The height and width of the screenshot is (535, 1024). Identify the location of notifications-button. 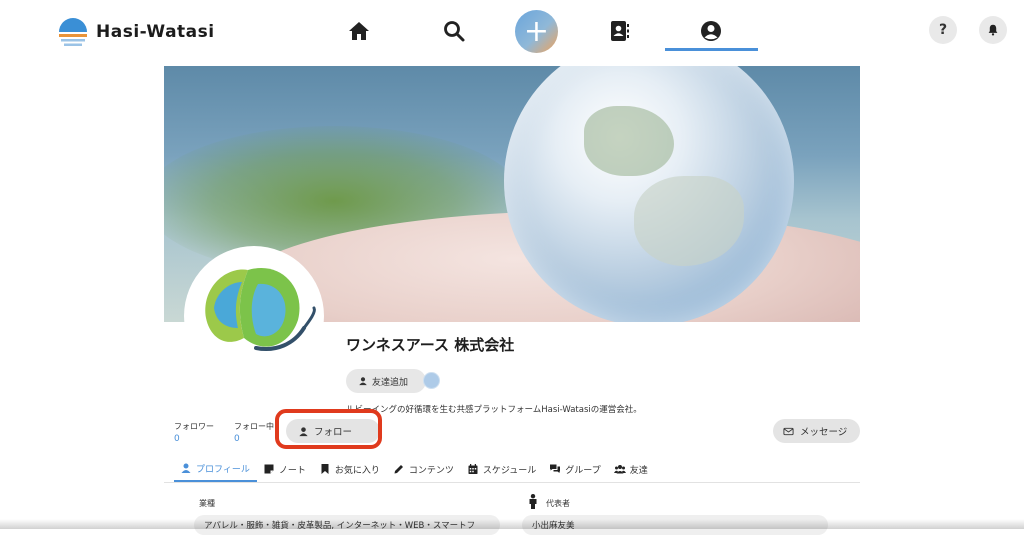
(993, 30).